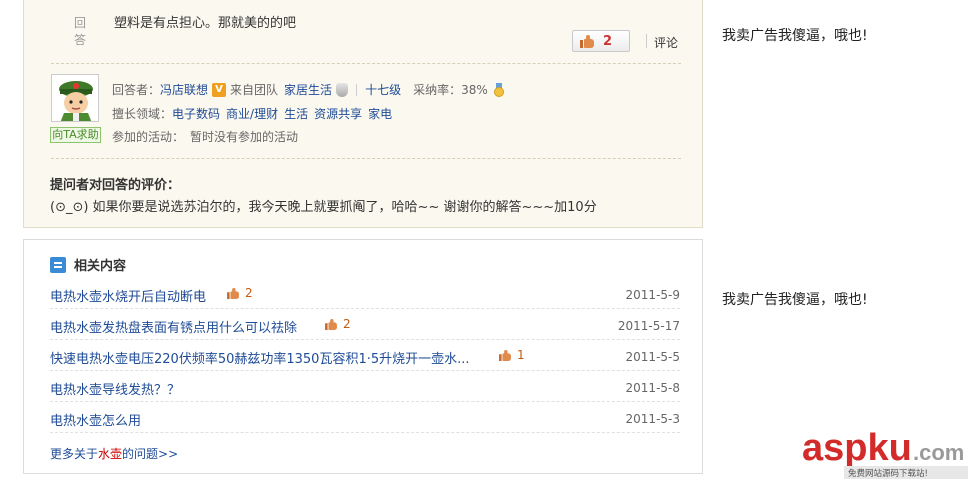 The width and height of the screenshot is (970, 481). What do you see at coordinates (95, 419) in the screenshot?
I see `related-question-link: 电热水壶怎么用` at bounding box center [95, 419].